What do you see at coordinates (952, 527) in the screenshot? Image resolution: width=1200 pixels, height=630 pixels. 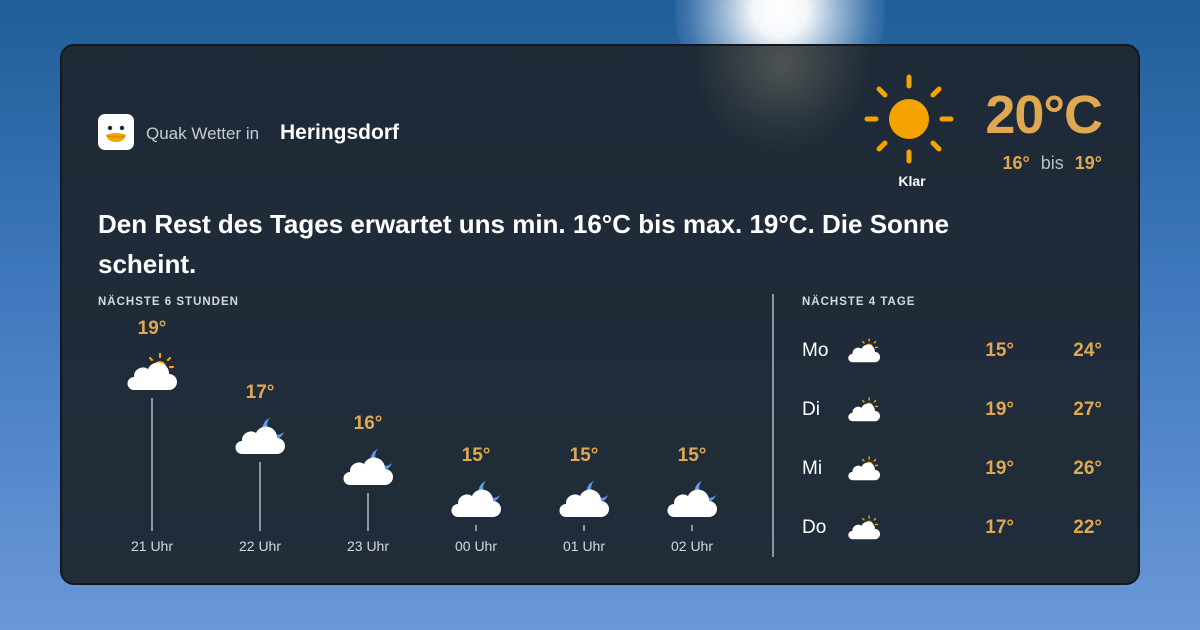 I see `daily-row-do: Do 17° 22°` at bounding box center [952, 527].